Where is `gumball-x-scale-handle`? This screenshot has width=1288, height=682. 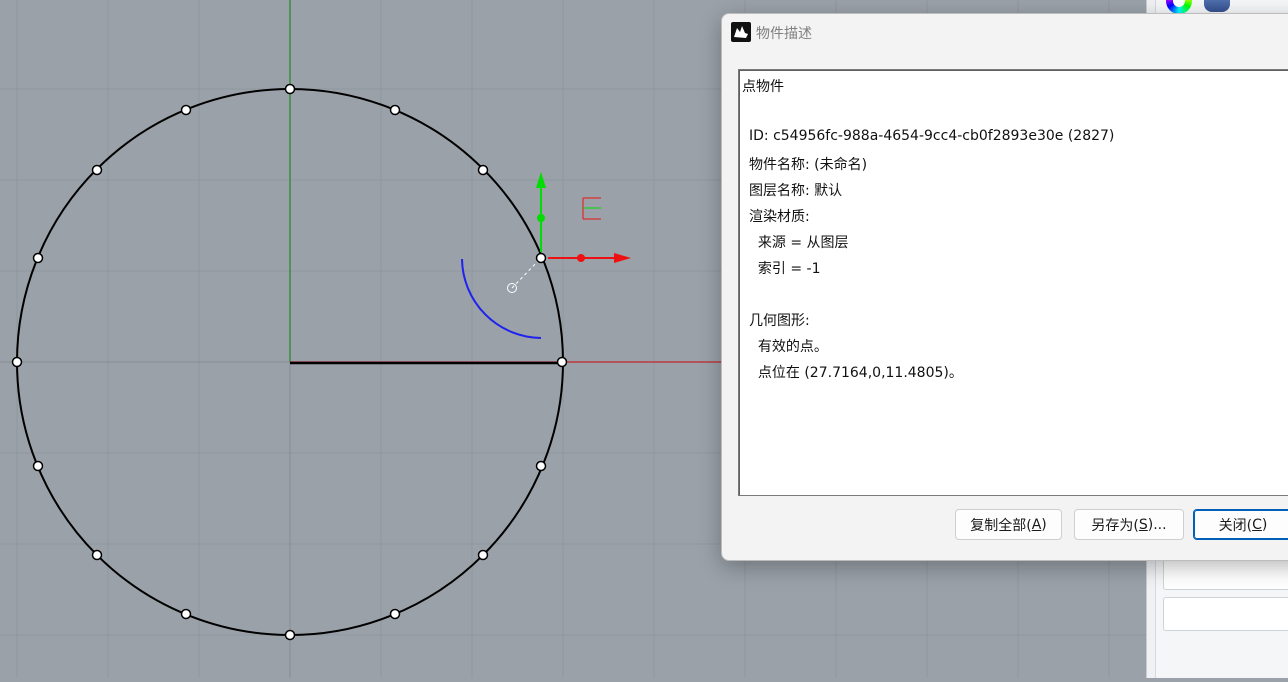
gumball-x-scale-handle is located at coordinates (581, 258).